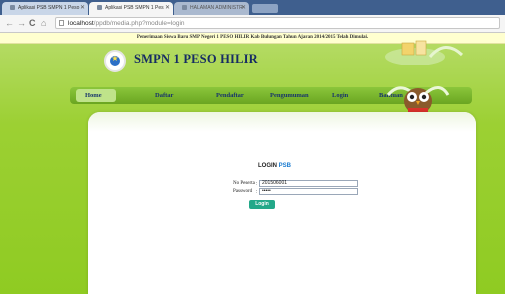 The width and height of the screenshot is (505, 294). What do you see at coordinates (244, 183) in the screenshot?
I see `no-peserta-label: No Peserta` at bounding box center [244, 183].